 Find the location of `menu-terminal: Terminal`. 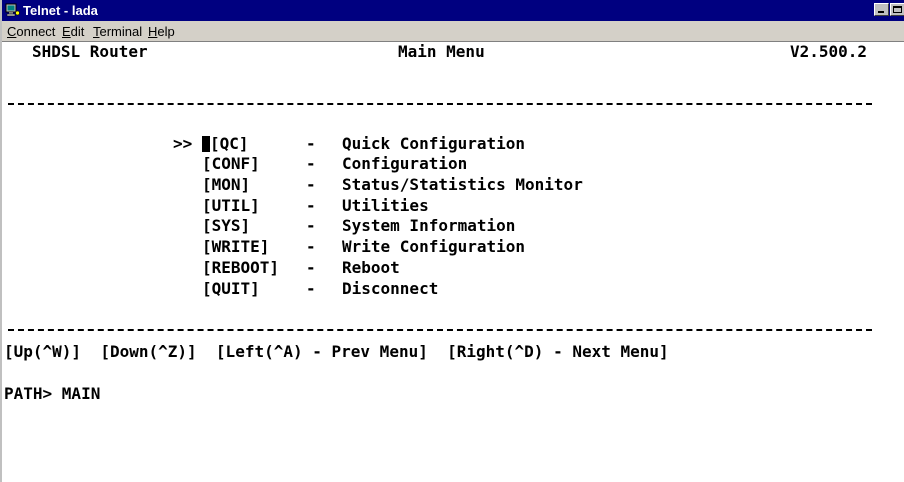

menu-terminal: Terminal is located at coordinates (117, 31).